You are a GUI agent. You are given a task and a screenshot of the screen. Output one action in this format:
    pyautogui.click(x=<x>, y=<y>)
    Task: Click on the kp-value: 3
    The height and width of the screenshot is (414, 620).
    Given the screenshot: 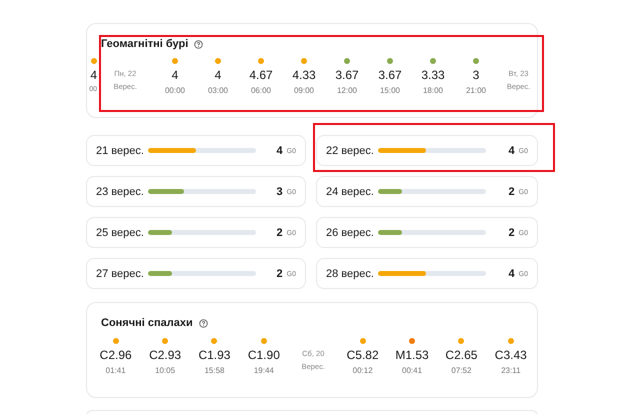 What is the action you would take?
    pyautogui.click(x=476, y=75)
    